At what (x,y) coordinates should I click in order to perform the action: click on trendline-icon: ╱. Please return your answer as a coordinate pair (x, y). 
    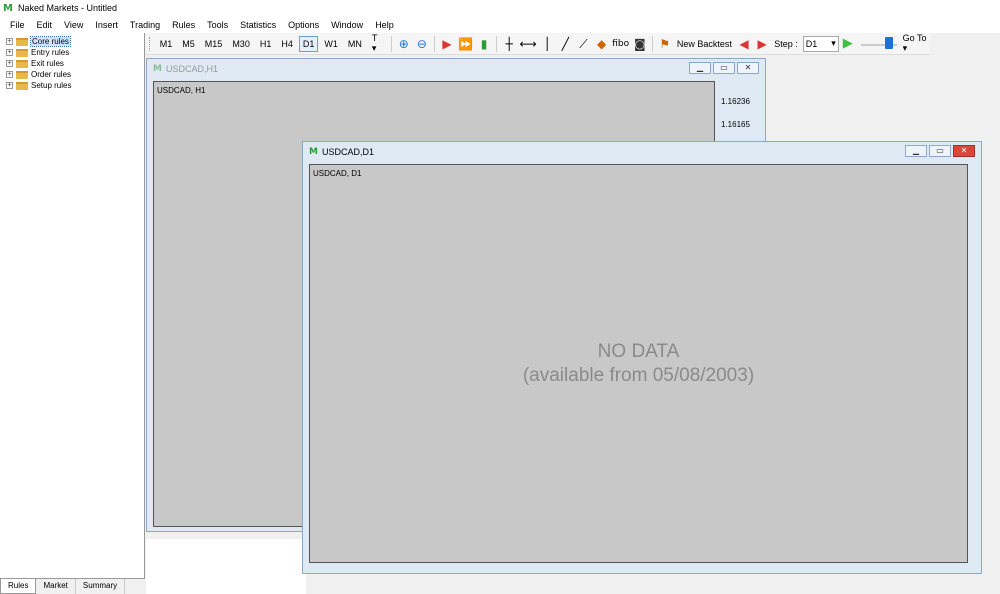
    Looking at the image, I should click on (565, 44).